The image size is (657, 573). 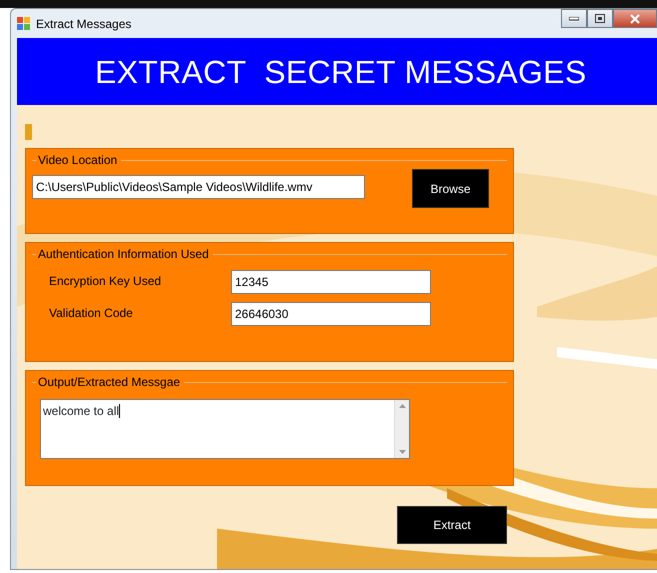 I want to click on marker-strip, so click(x=28, y=132).